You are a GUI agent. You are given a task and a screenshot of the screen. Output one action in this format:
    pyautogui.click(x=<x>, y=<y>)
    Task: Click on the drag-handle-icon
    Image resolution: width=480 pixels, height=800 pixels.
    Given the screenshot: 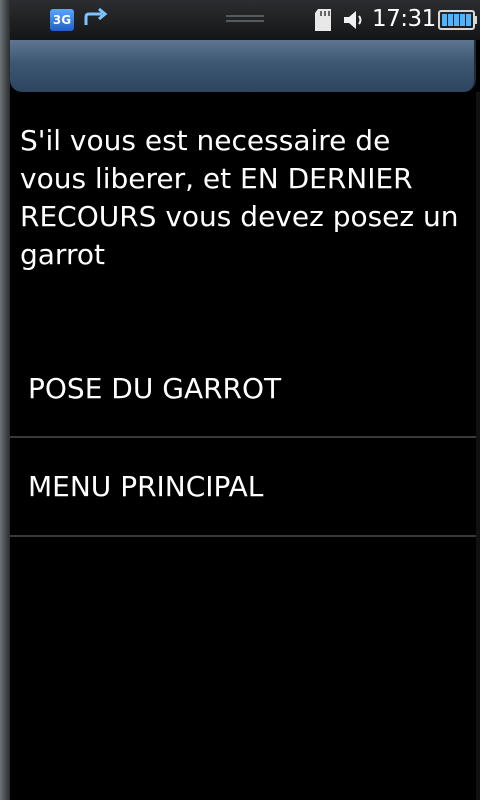 What is the action you would take?
    pyautogui.click(x=245, y=20)
    